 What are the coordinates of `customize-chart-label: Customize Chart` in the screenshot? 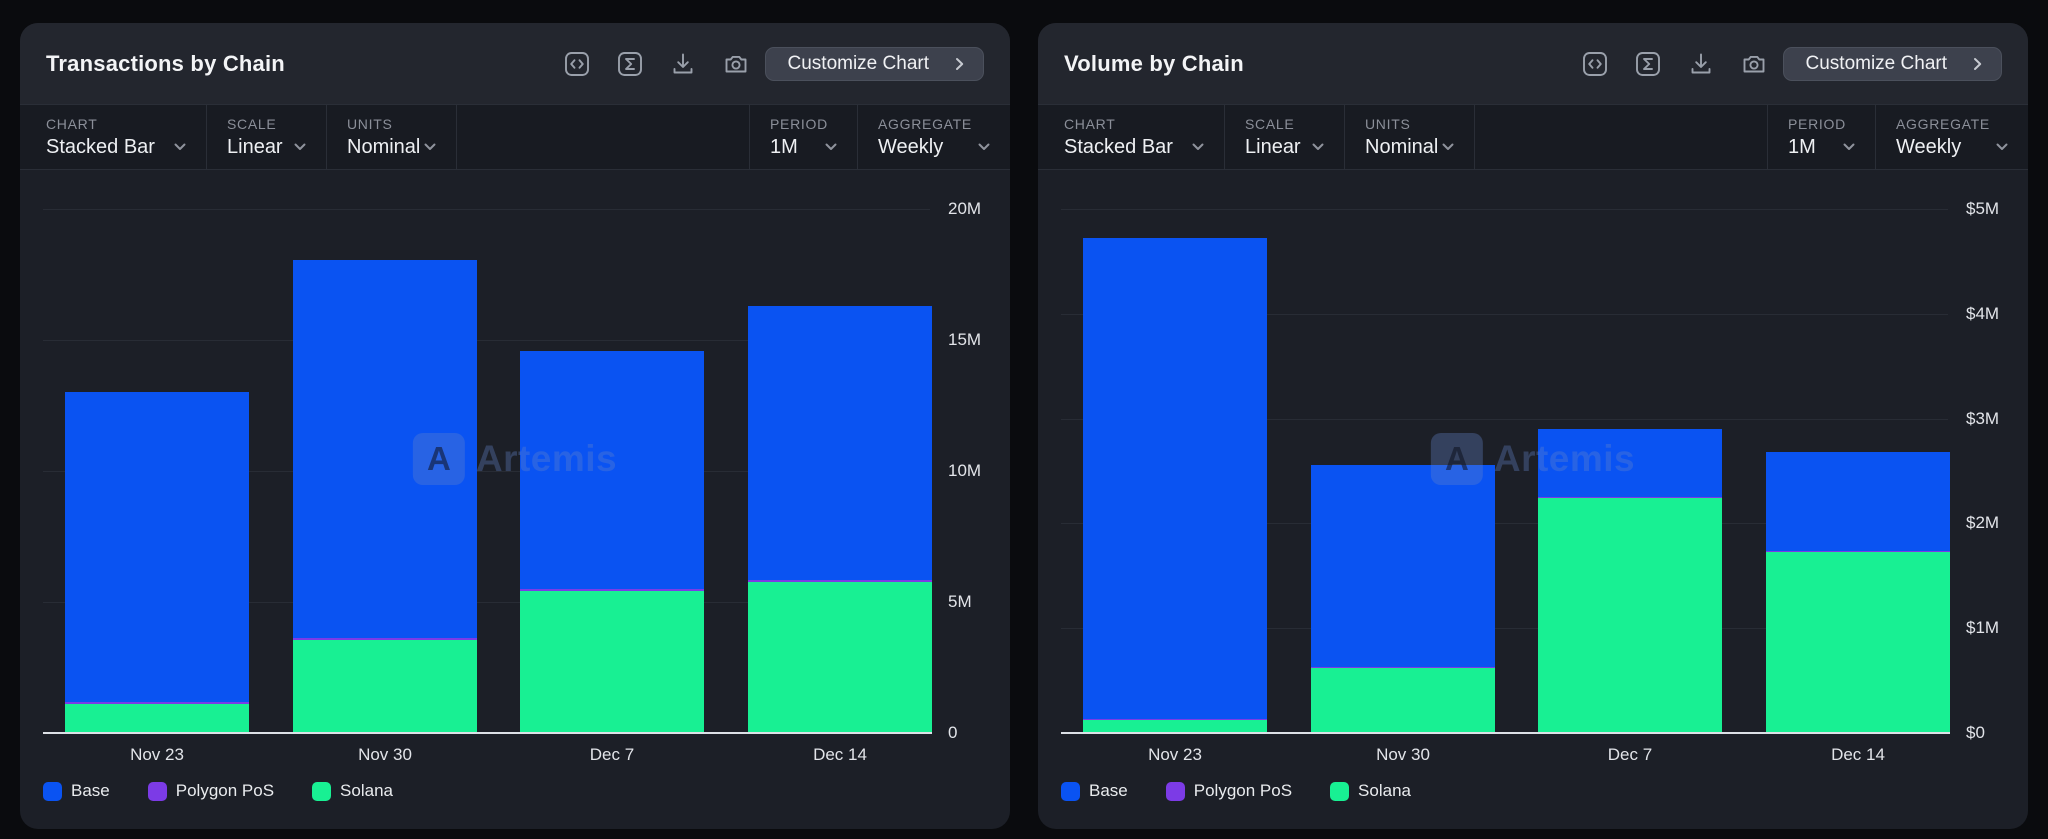 It's located at (1876, 63).